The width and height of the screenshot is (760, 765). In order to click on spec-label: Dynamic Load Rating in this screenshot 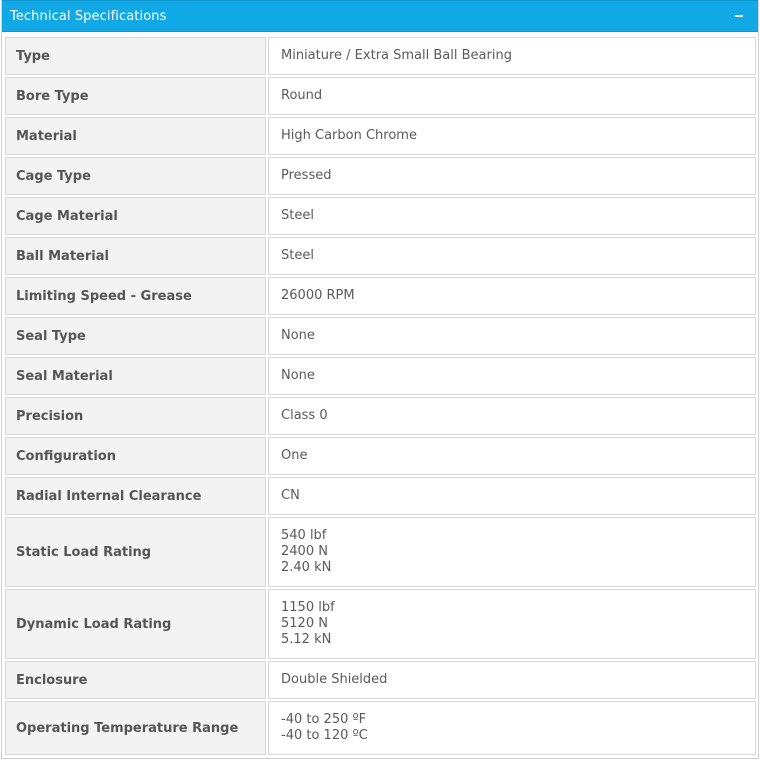, I will do `click(135, 624)`.